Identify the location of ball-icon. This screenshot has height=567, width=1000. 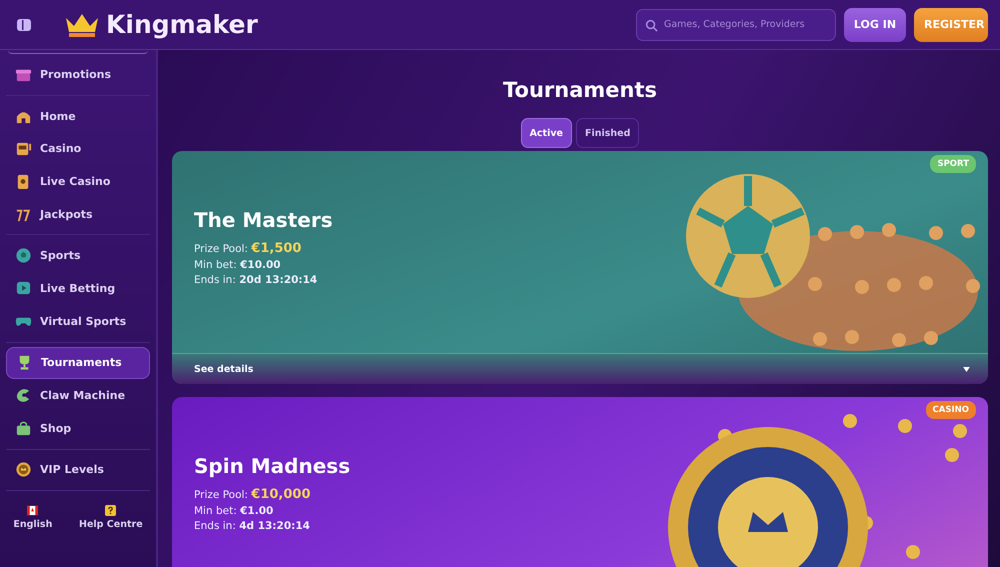
(23, 255).